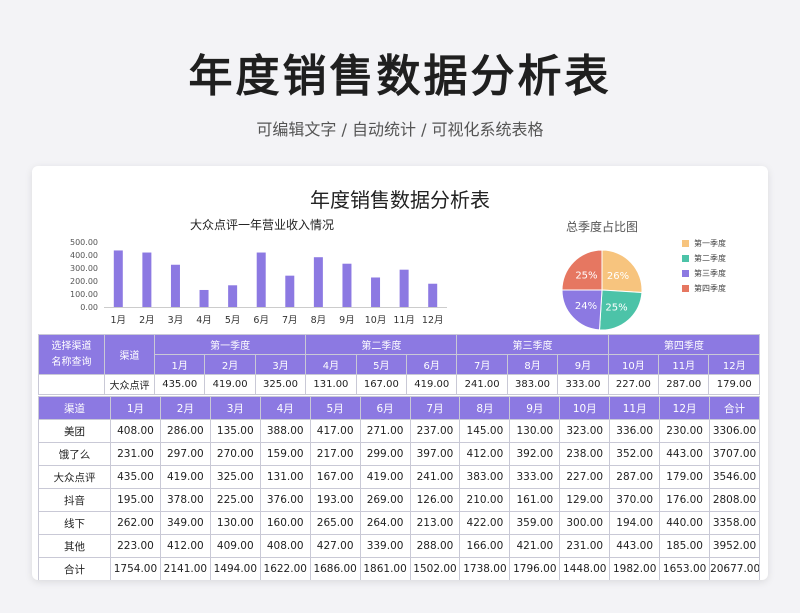  Describe the element at coordinates (685, 454) in the screenshot. I see `table-cell: 443.00` at that location.